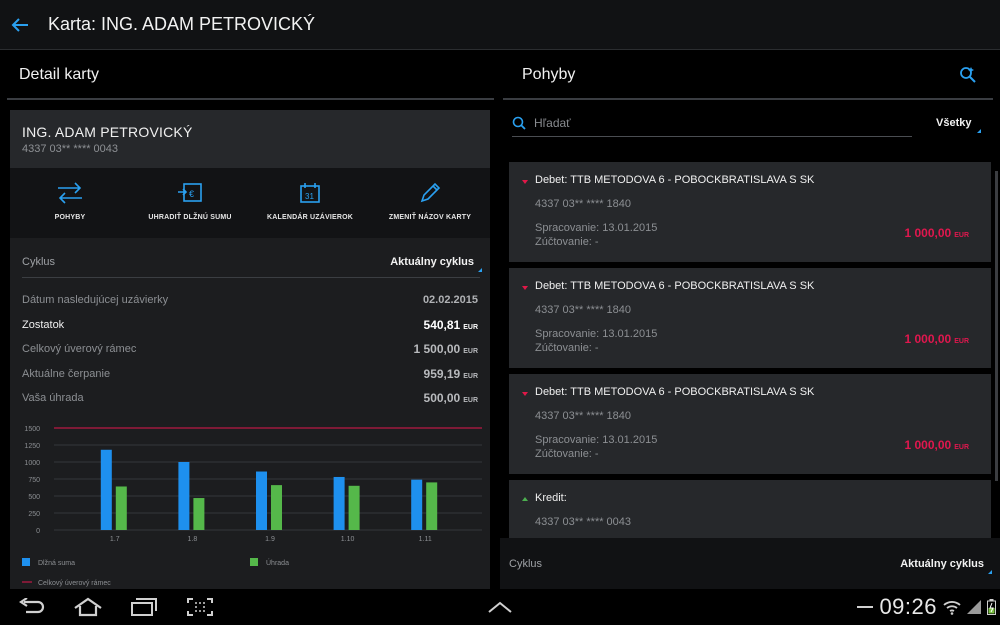 Image resolution: width=1000 pixels, height=625 pixels. What do you see at coordinates (190, 217) in the screenshot?
I see `action-label: UHRADIŤ DLŽNÚ SUMU` at bounding box center [190, 217].